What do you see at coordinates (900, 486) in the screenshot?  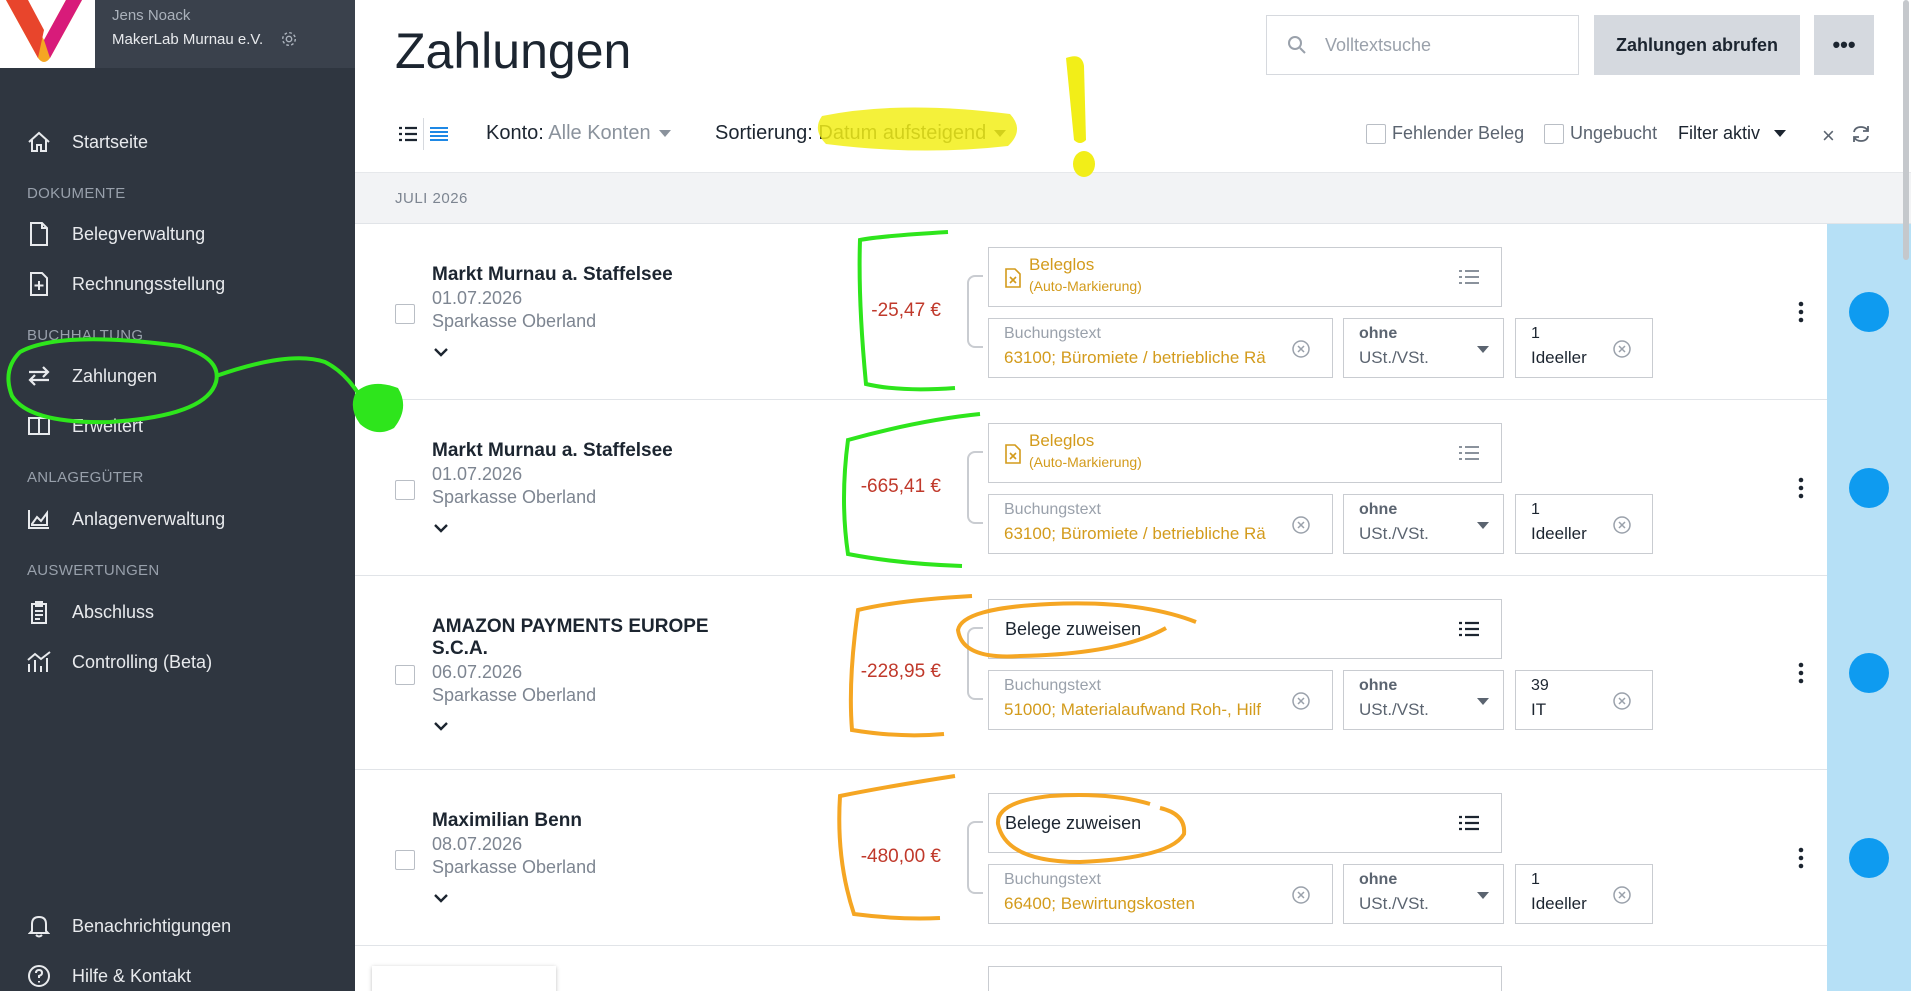 I see `payment-amount: -665,41 €` at bounding box center [900, 486].